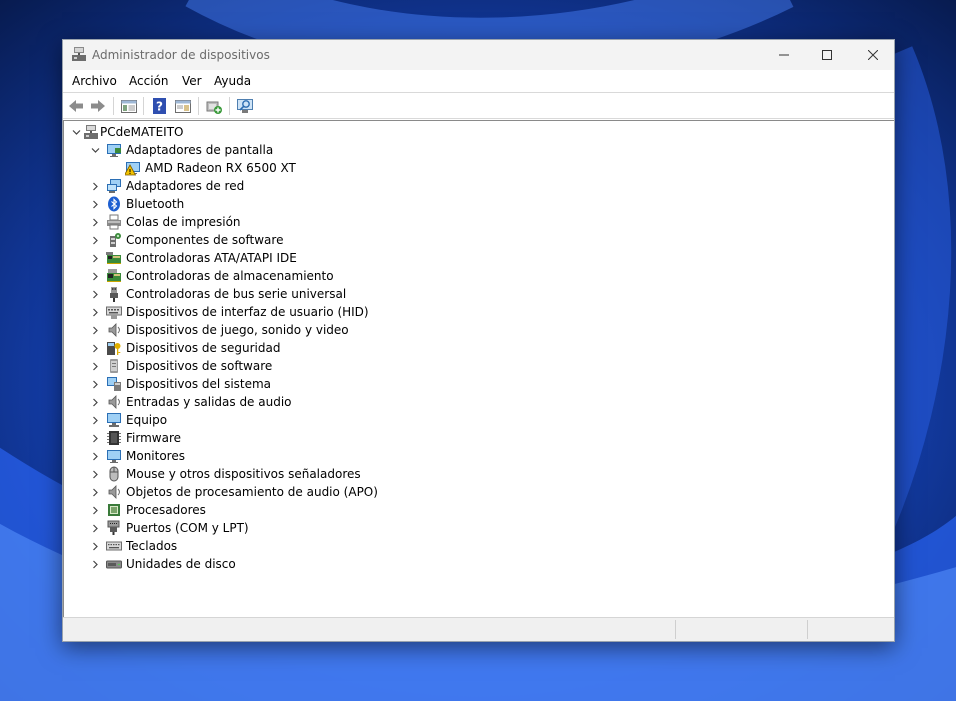 The width and height of the screenshot is (956, 701). I want to click on device-manager-app-icon, so click(79, 54).